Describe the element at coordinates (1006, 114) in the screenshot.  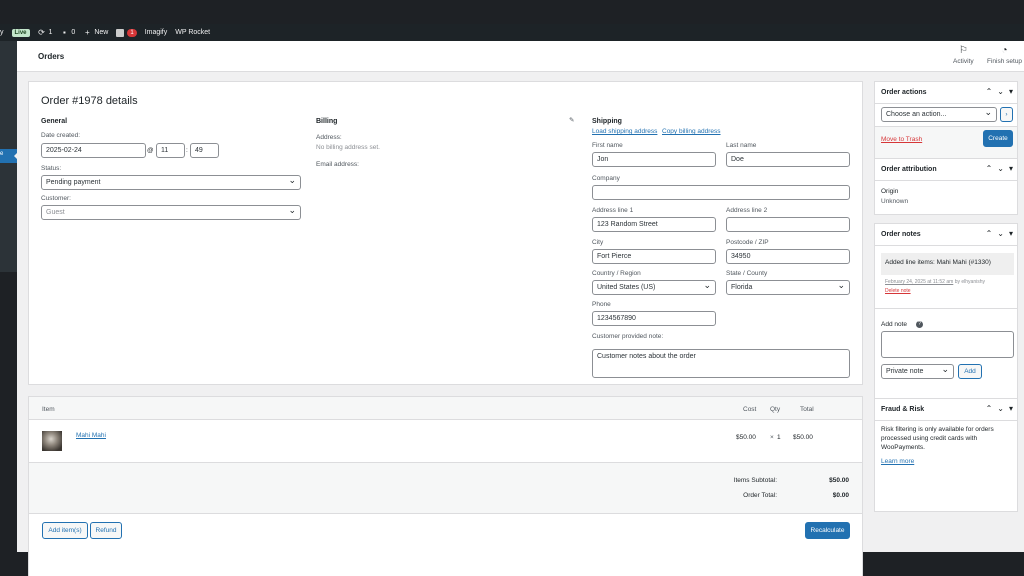
I see `apply-action-button: ›` at that location.